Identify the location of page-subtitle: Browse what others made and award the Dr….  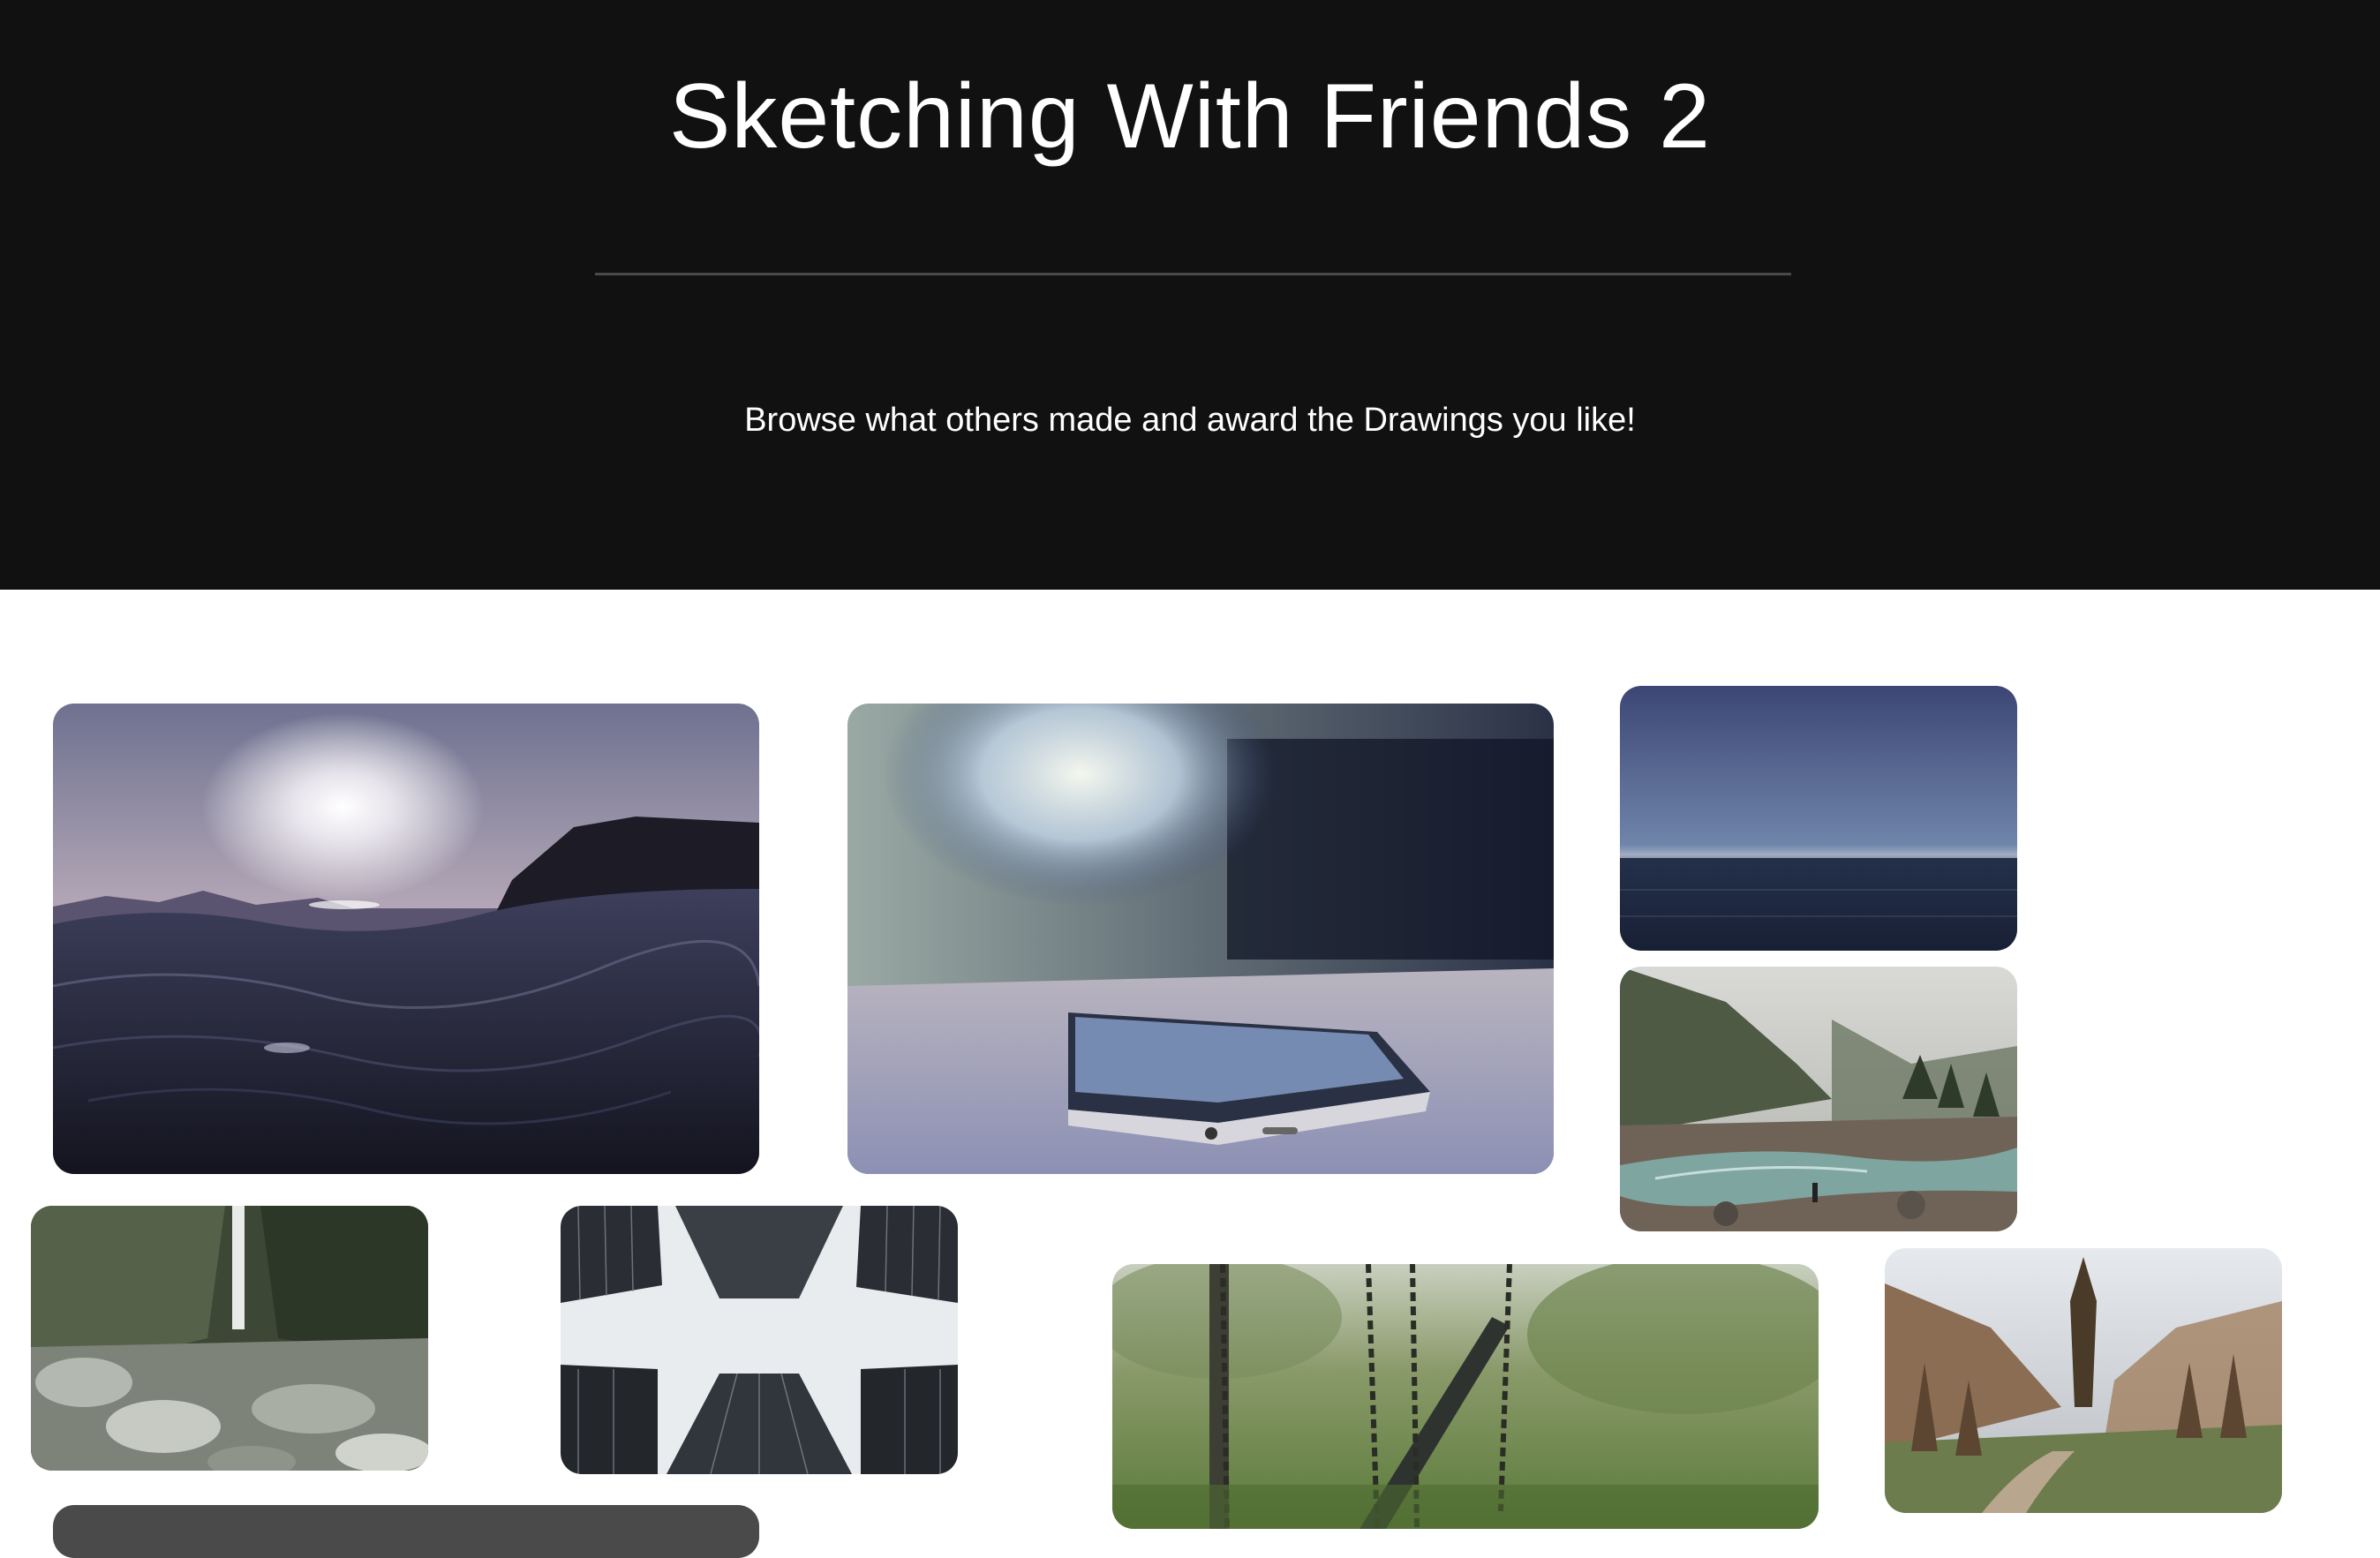
(1190, 420).